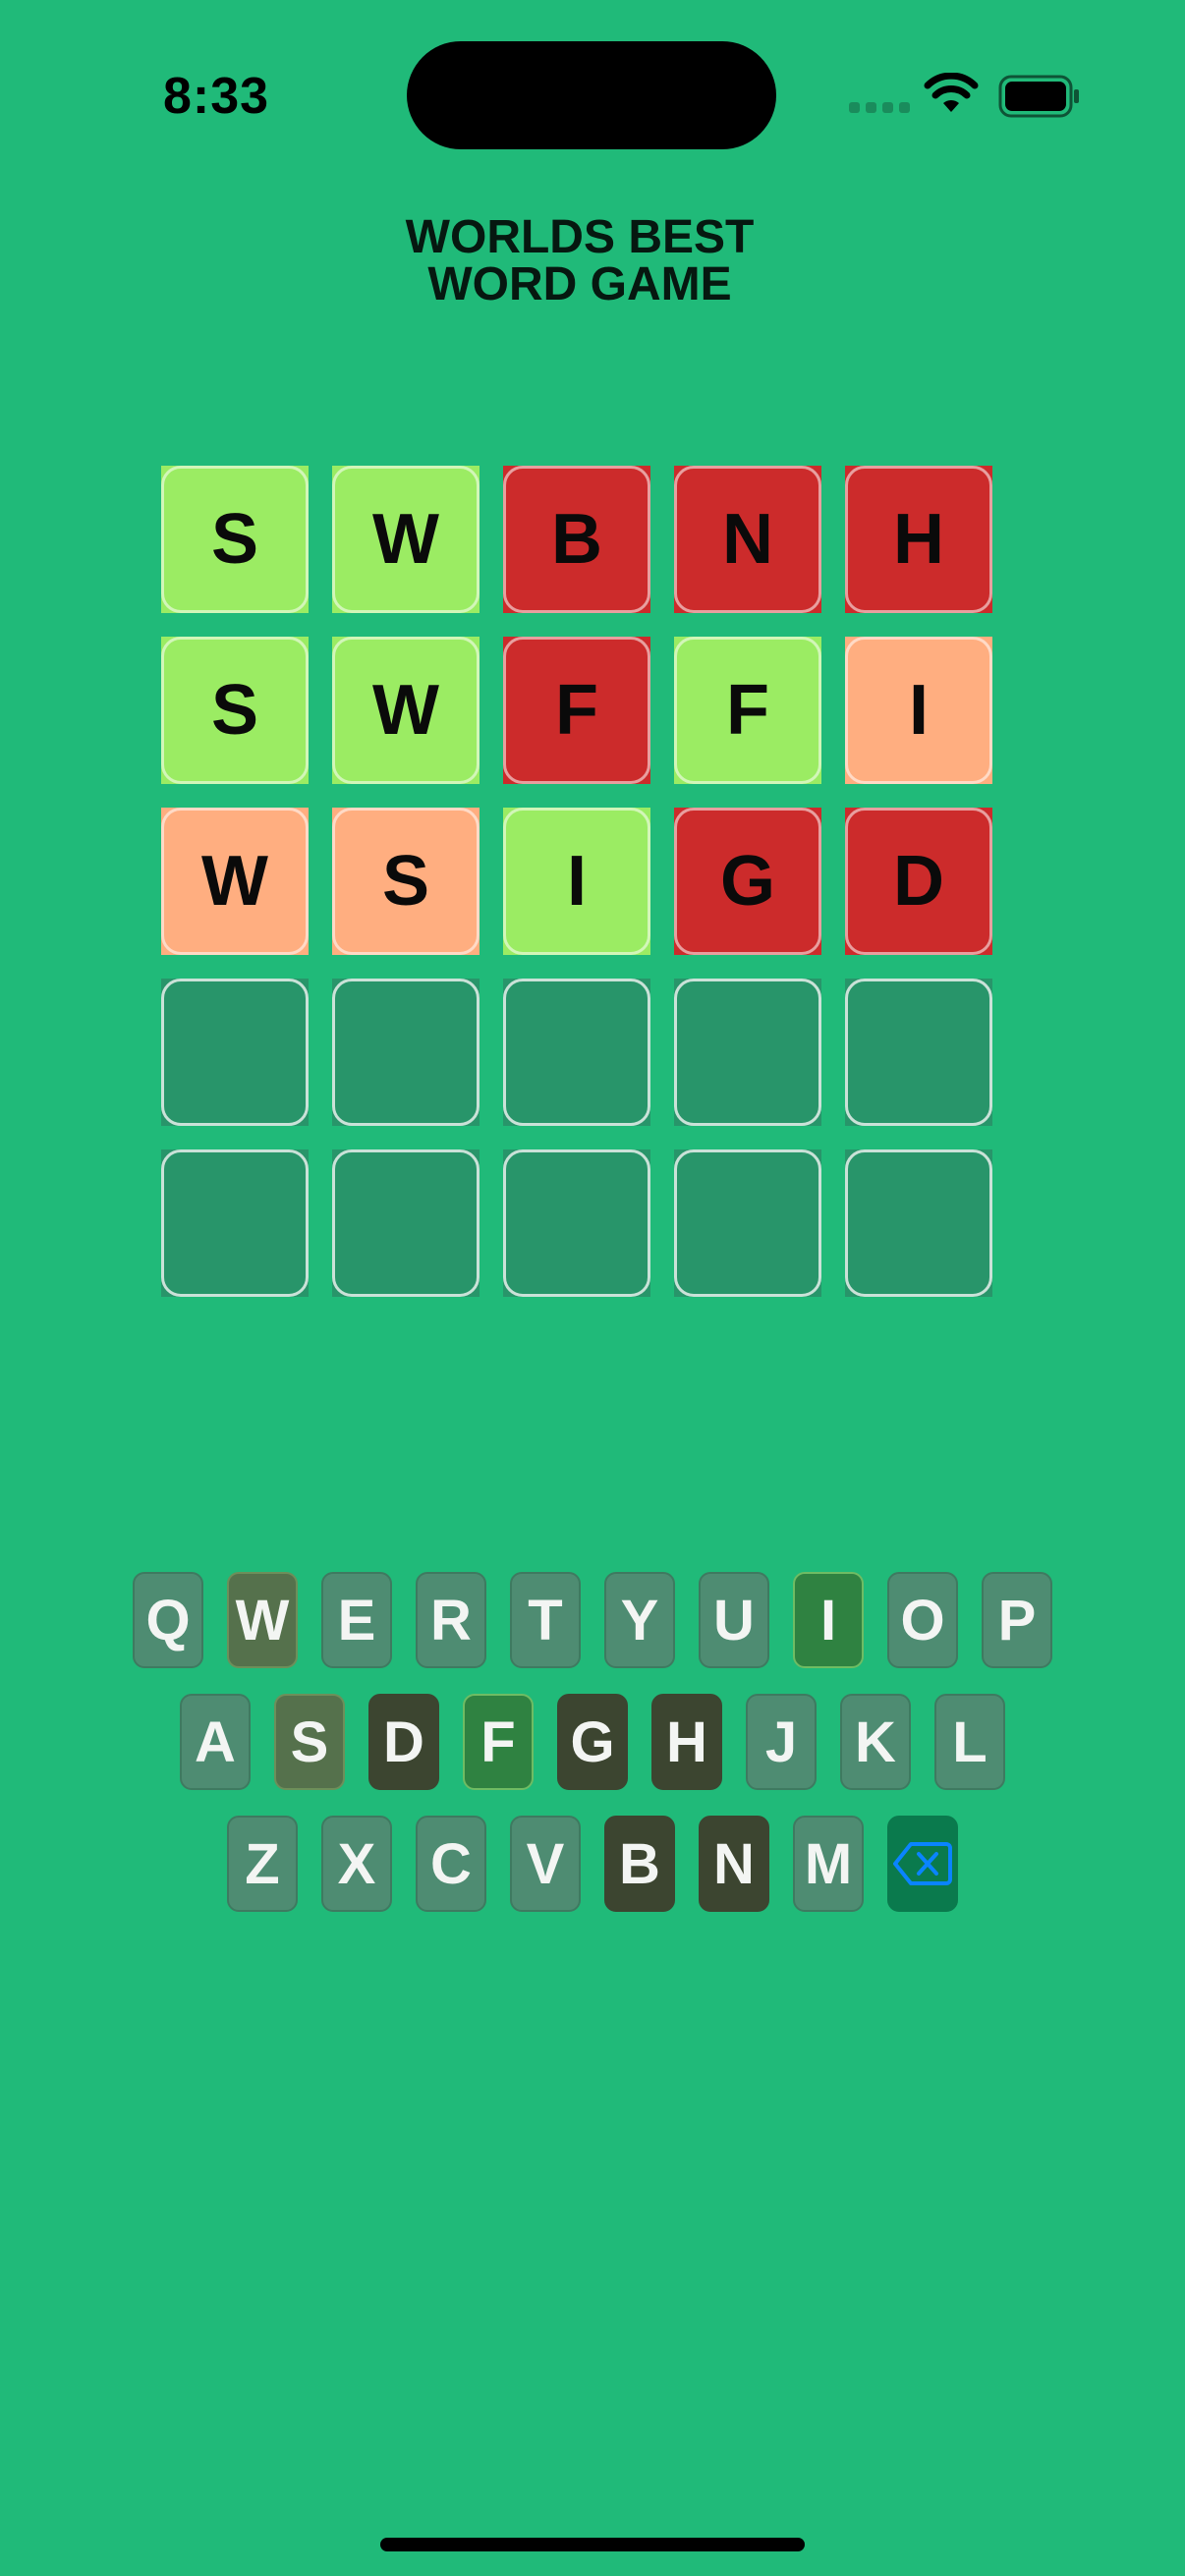 The image size is (1185, 2576). What do you see at coordinates (687, 1742) in the screenshot?
I see `key-h: H` at bounding box center [687, 1742].